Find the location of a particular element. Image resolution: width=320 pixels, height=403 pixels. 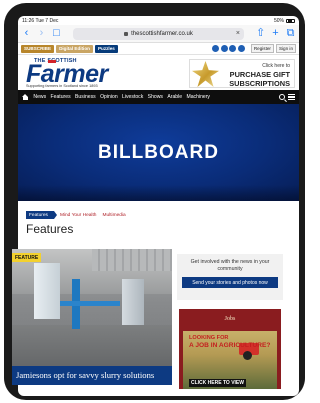

nav-arable: Arable is located at coordinates (174, 97).